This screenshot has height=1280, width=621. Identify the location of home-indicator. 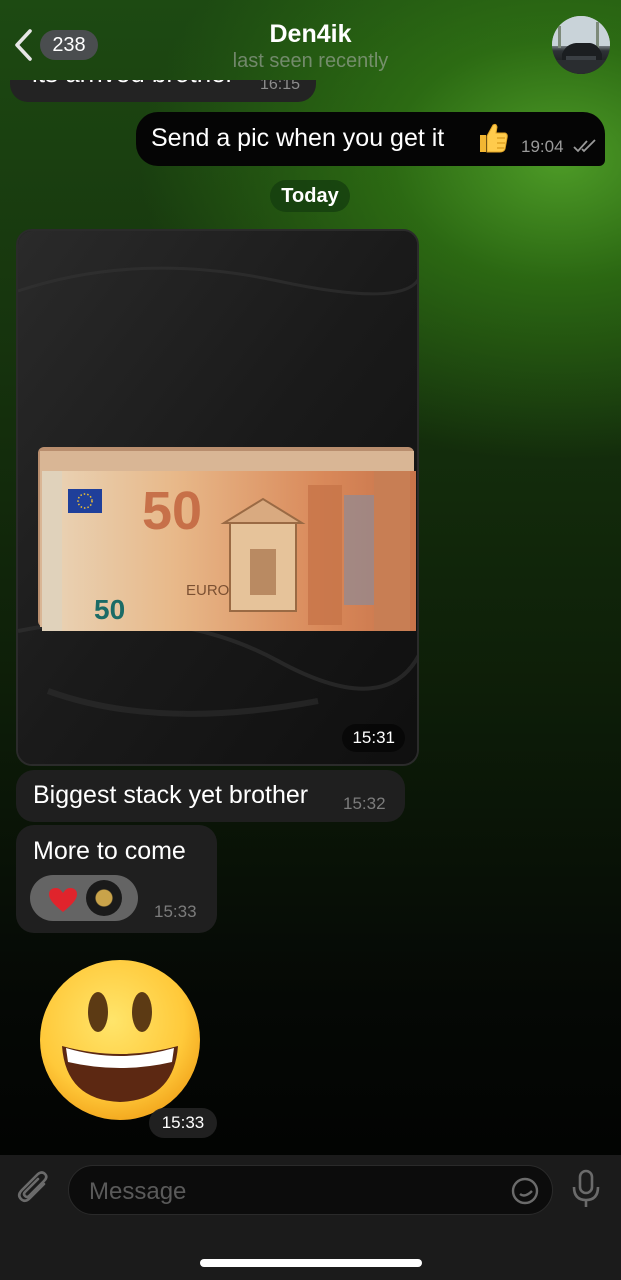
(311, 1263).